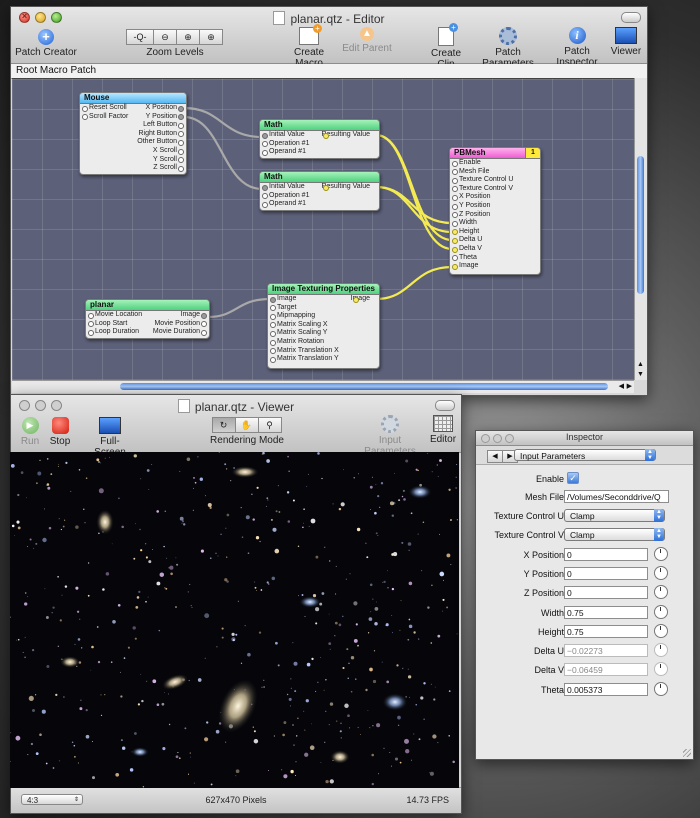 Image resolution: width=700 pixels, height=818 pixels. I want to click on z-position-field: 0, so click(606, 592).